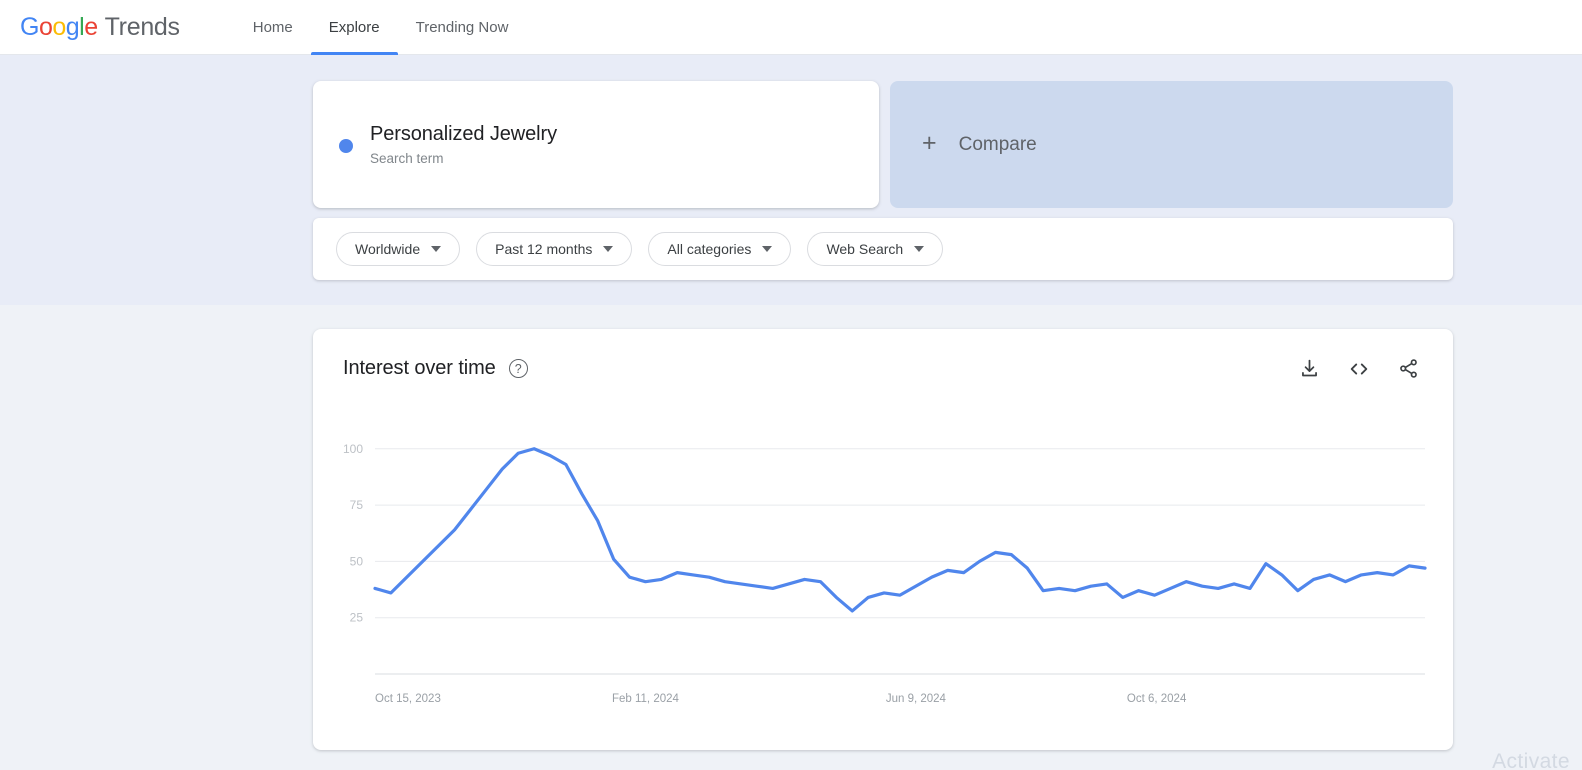 This screenshot has height=770, width=1582. Describe the element at coordinates (900, 530) in the screenshot. I see `trend-line-path` at that location.